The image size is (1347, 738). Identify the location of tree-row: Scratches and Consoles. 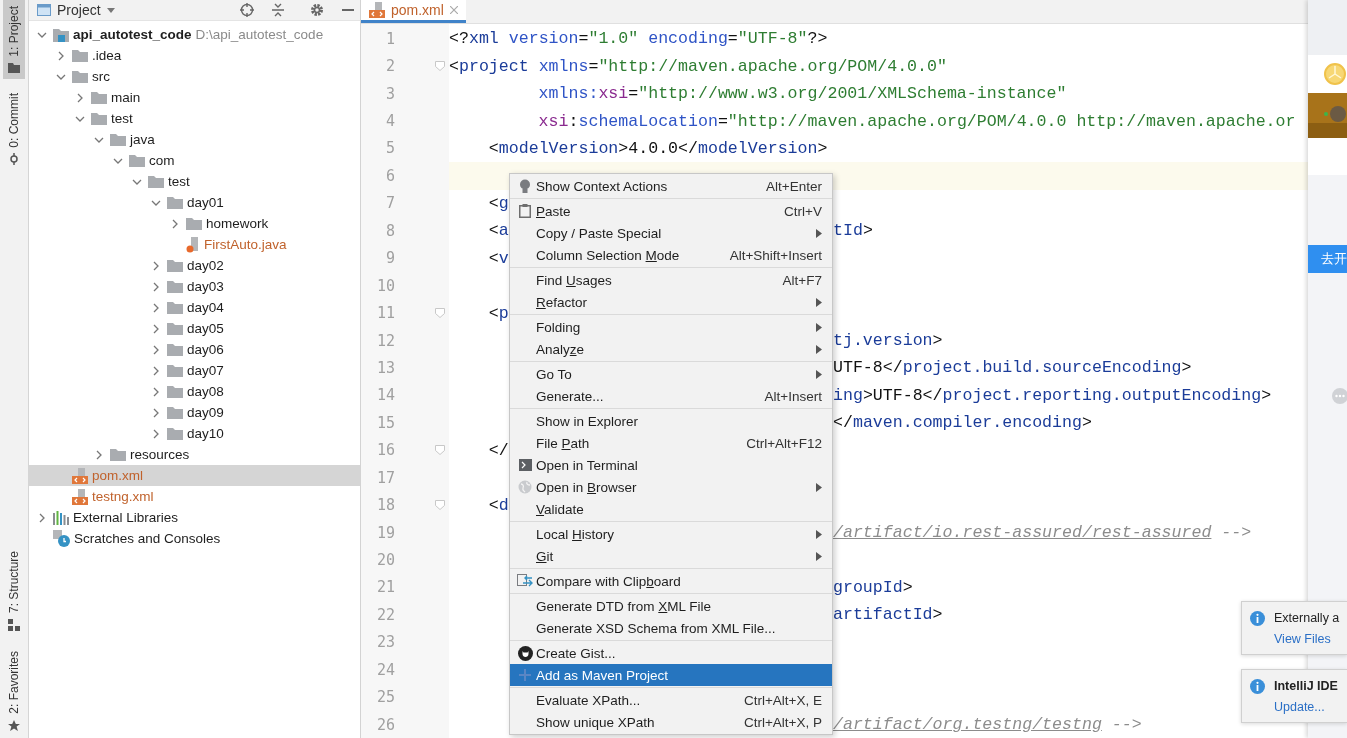
(194, 538).